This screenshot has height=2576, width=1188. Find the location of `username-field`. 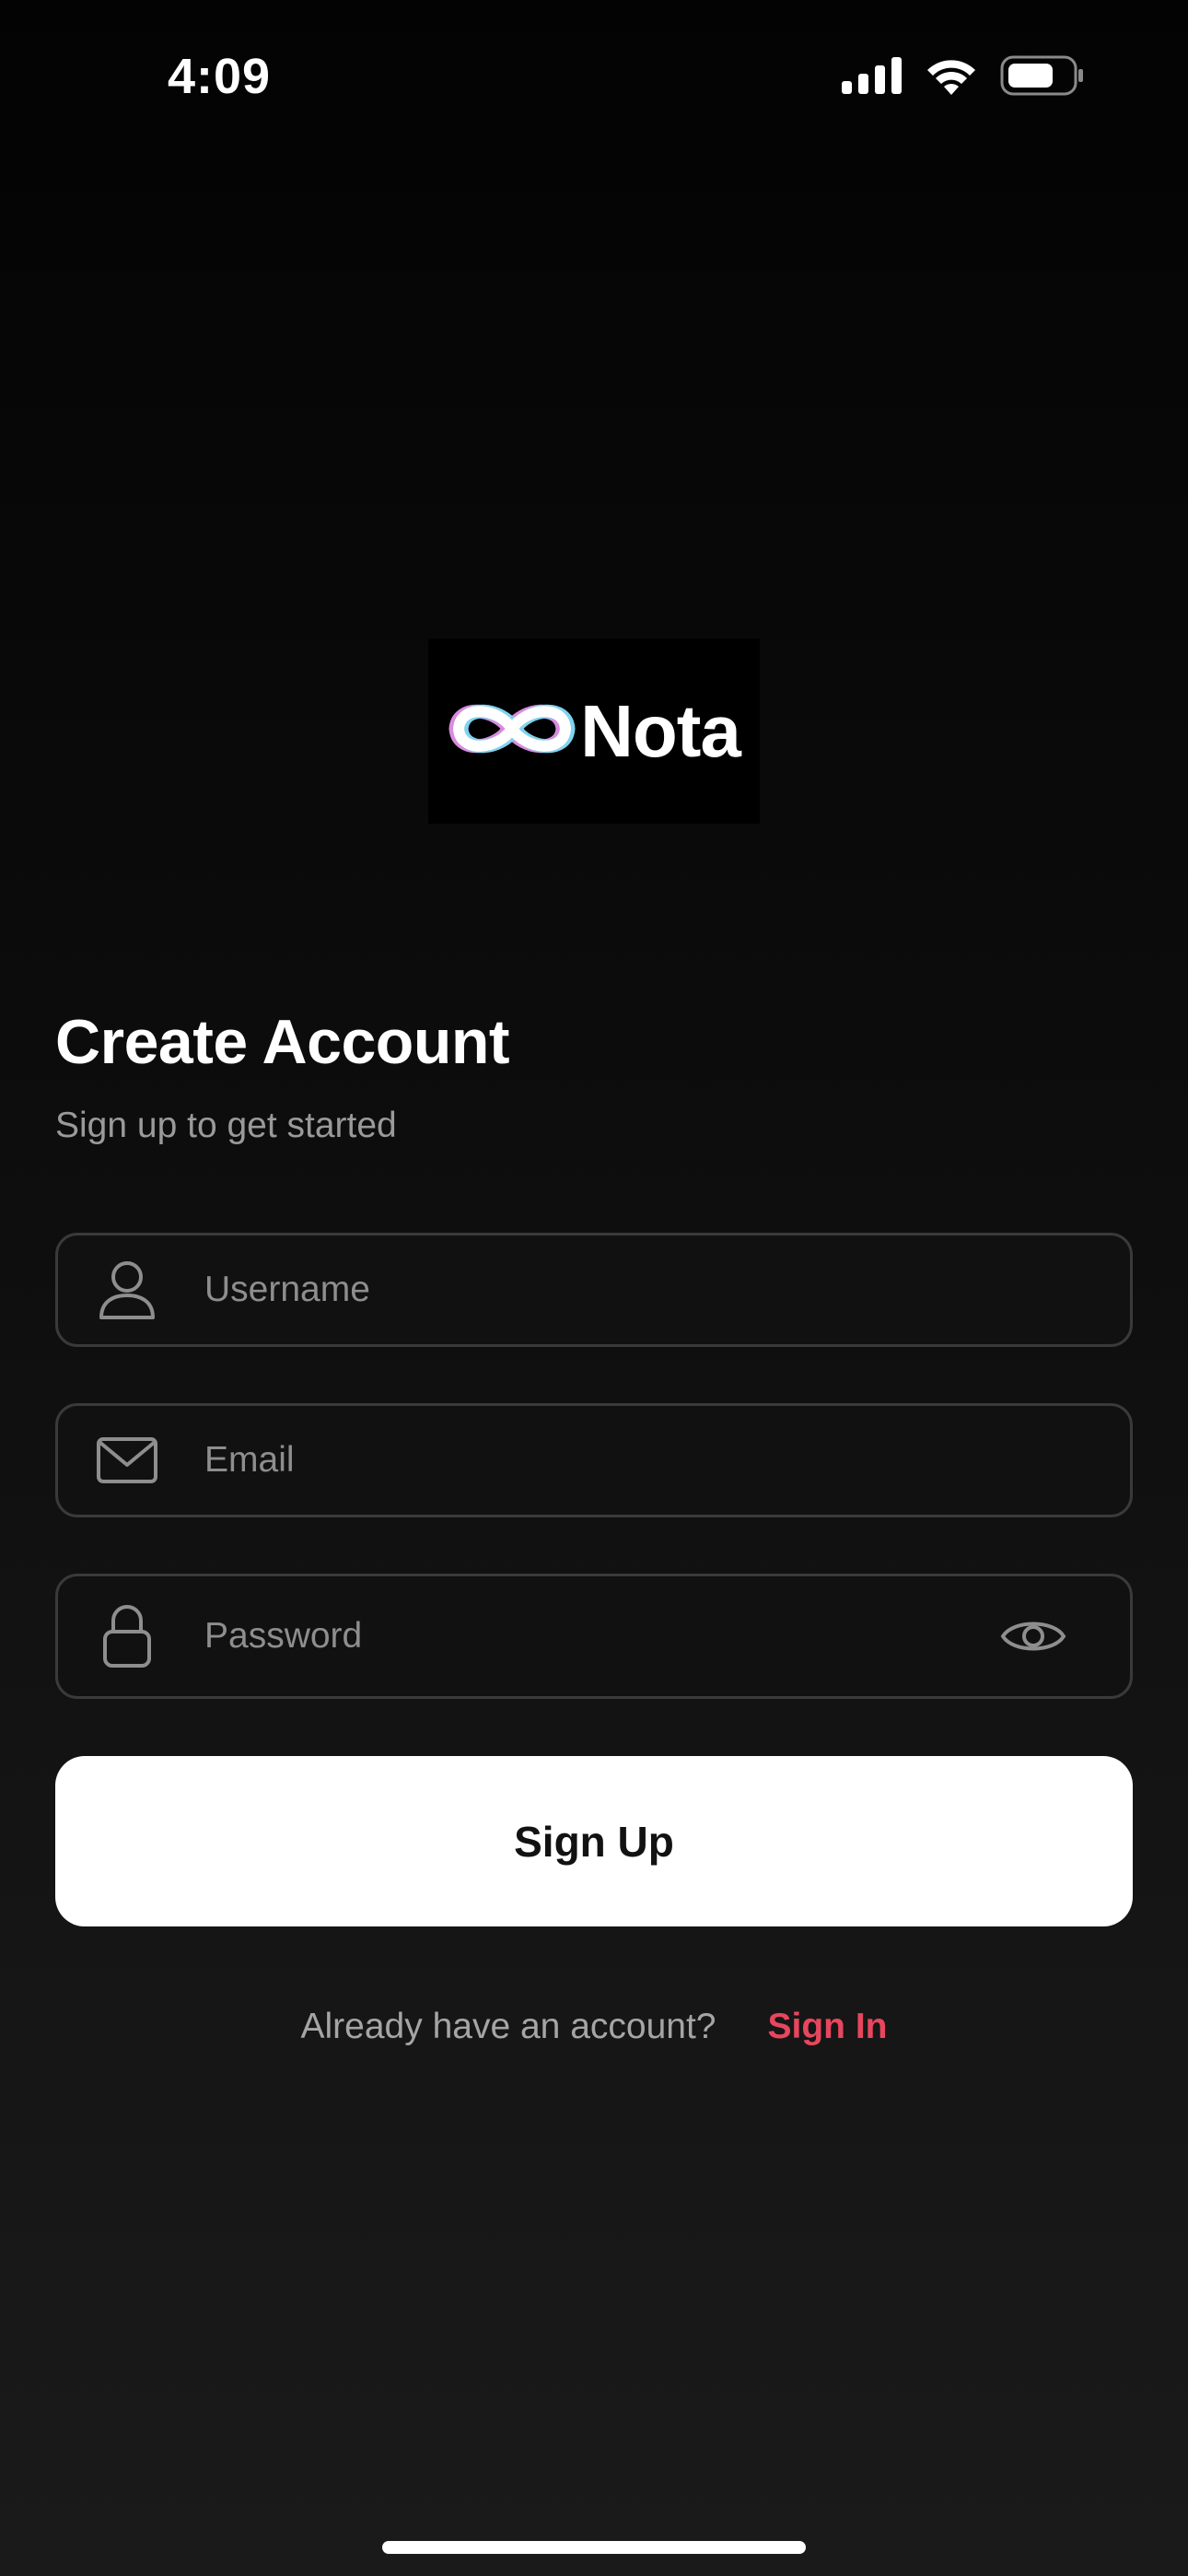

username-field is located at coordinates (594, 1290).